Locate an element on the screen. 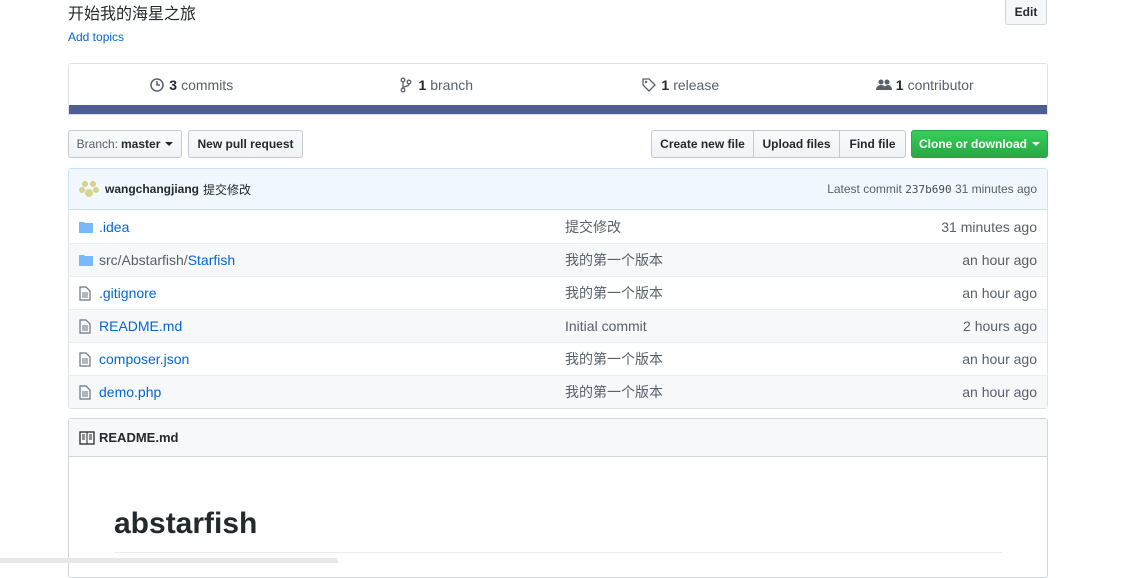 The height and width of the screenshot is (578, 1136). readme-header: README.md is located at coordinates (558, 438).